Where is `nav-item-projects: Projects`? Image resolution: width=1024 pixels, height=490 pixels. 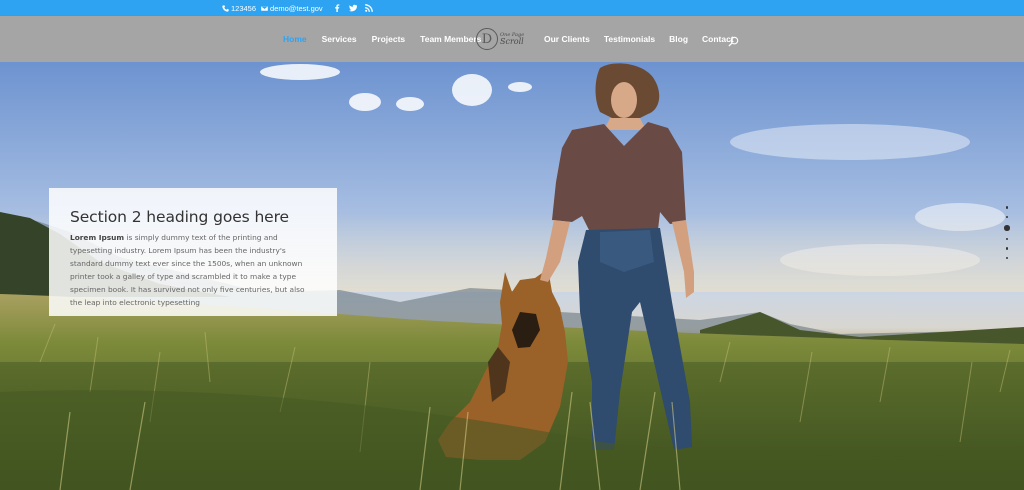 nav-item-projects: Projects is located at coordinates (389, 39).